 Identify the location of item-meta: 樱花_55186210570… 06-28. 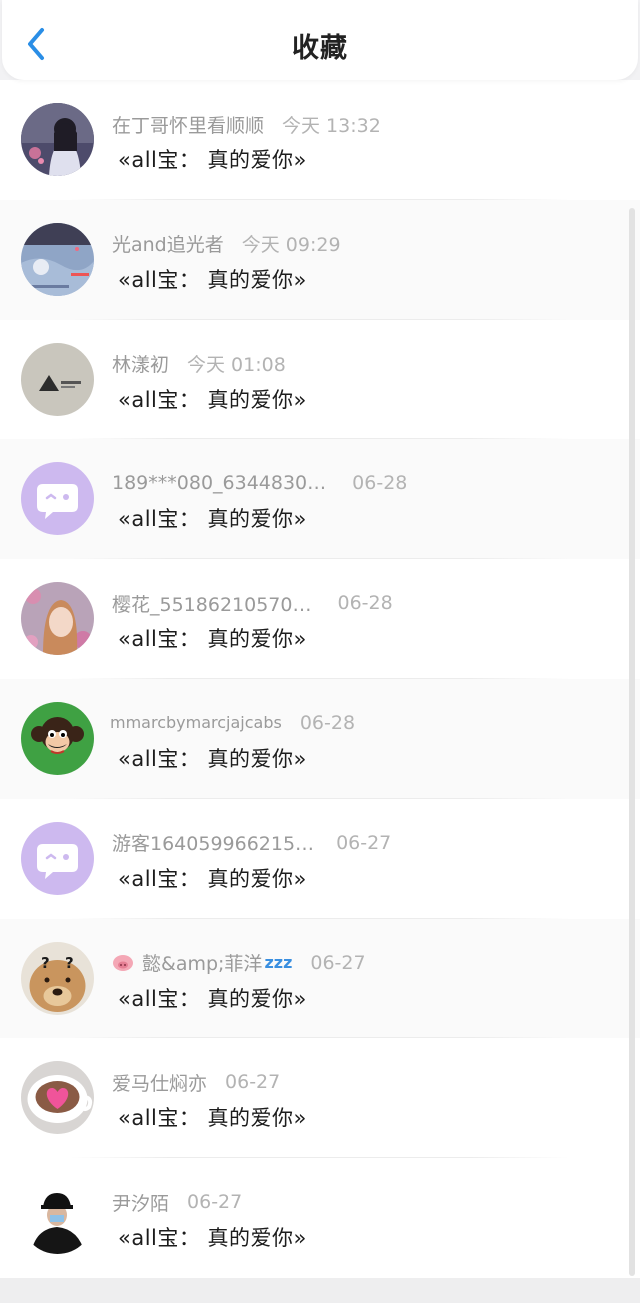
(252, 603).